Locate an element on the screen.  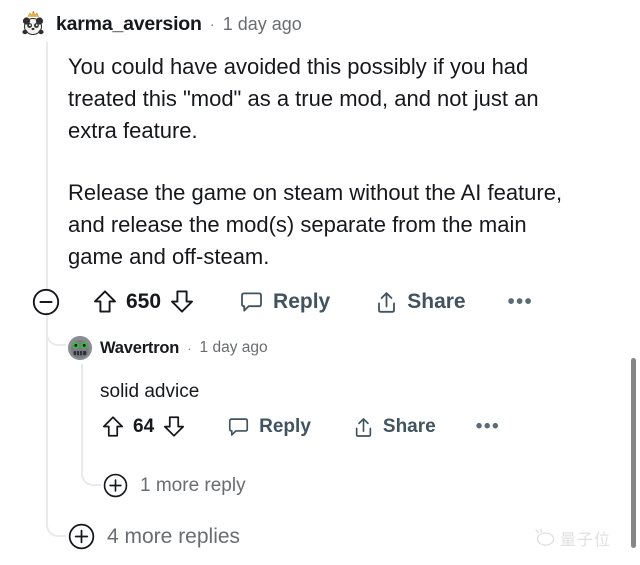
robot-avatar-icon is located at coordinates (80, 348).